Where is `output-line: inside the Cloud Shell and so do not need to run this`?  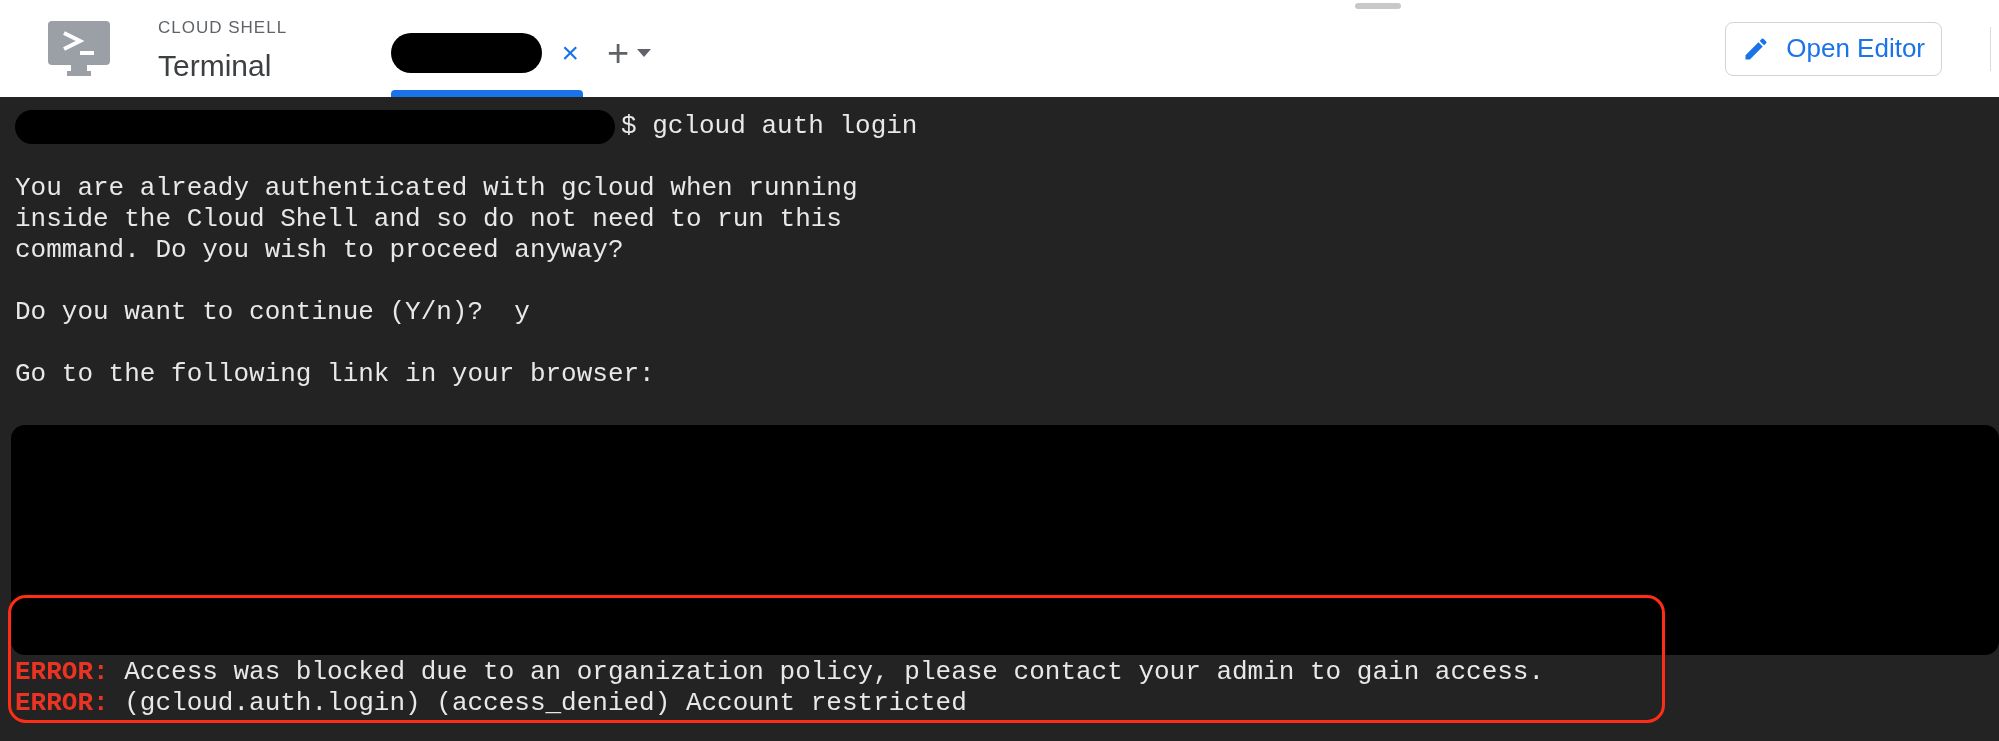 output-line: inside the Cloud Shell and so do not need to run this is located at coordinates (429, 219).